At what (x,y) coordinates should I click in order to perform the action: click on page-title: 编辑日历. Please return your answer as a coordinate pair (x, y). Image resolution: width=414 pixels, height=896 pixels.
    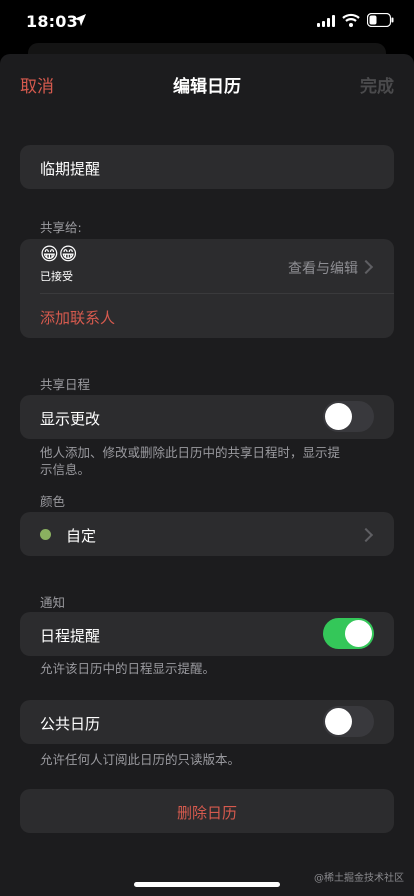
    Looking at the image, I should click on (207, 87).